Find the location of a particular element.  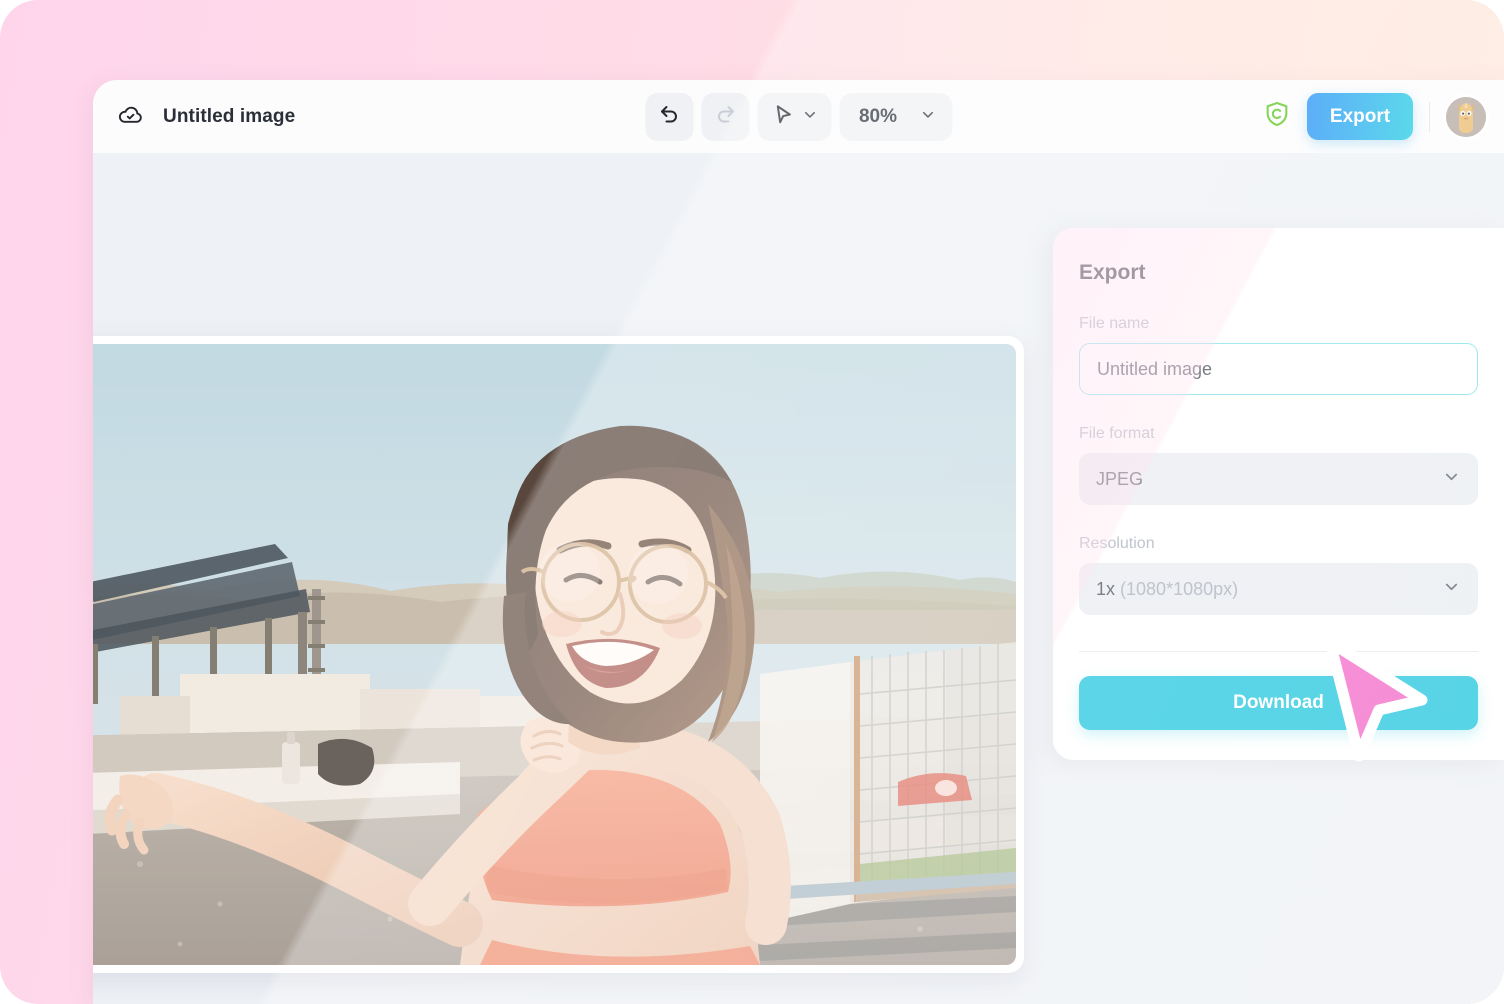

zoom-chevron-down-icon is located at coordinates (927, 117).